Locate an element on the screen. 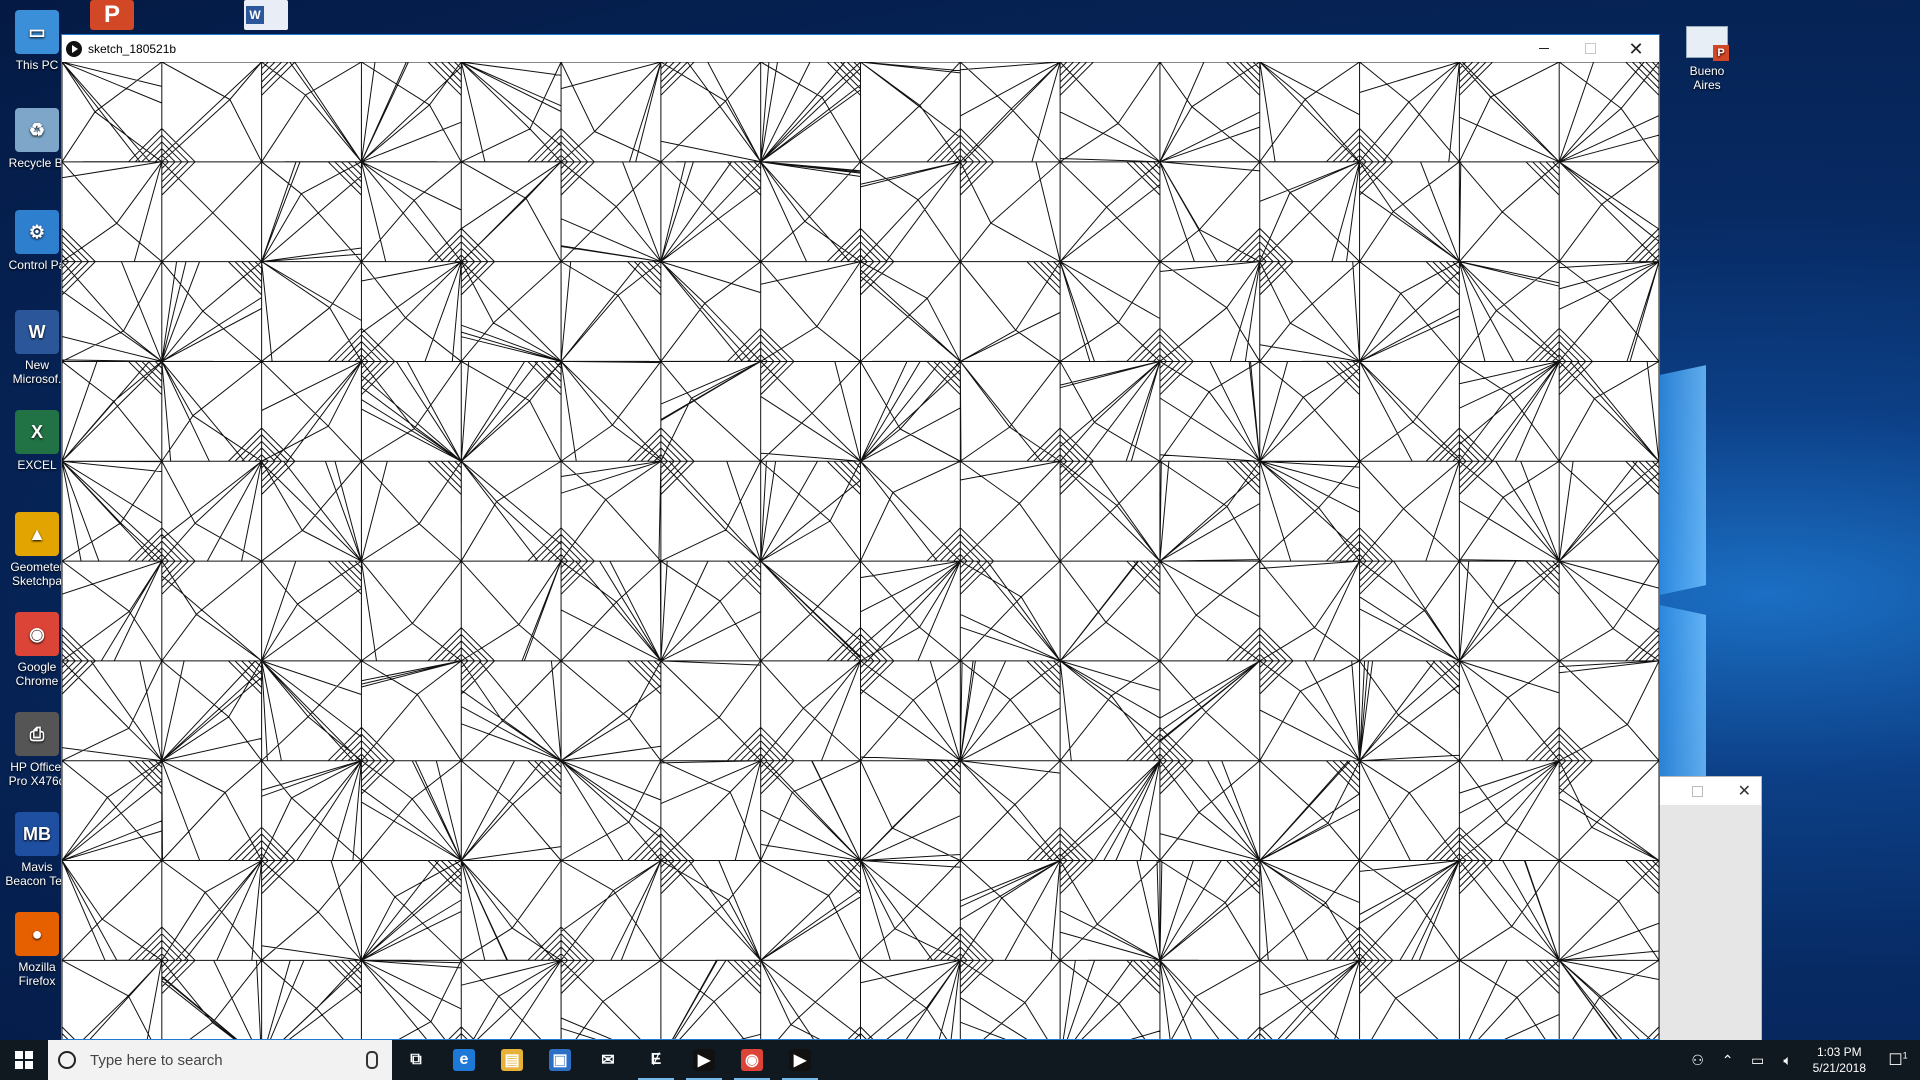  taskbar-sketch-window-button: ▶ is located at coordinates (800, 1060).